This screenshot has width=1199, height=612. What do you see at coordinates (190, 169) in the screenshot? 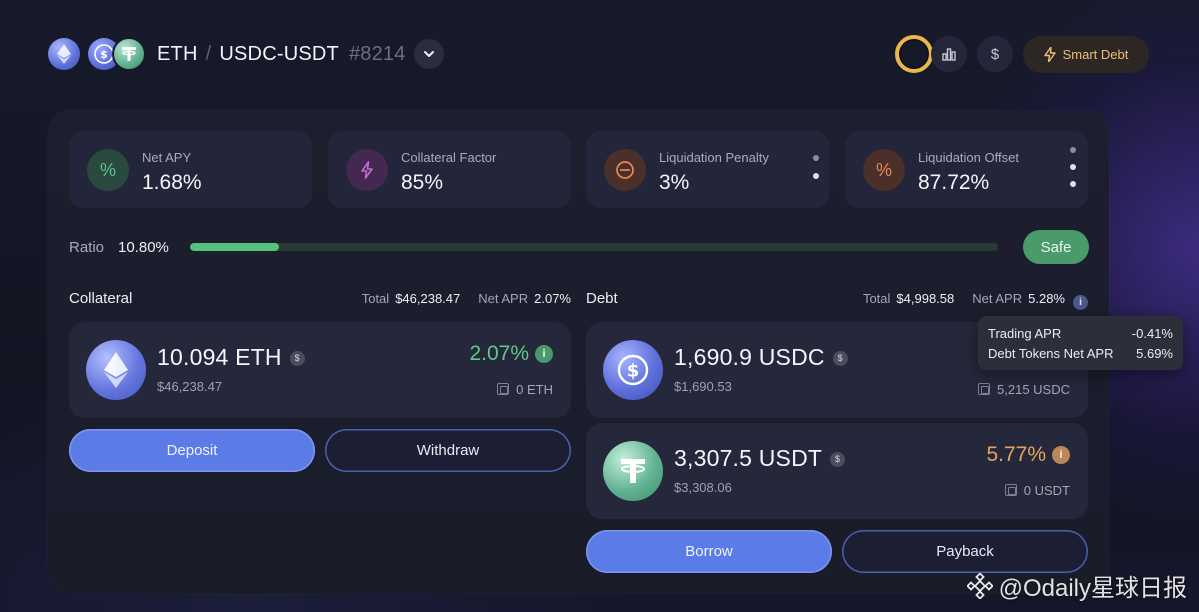
I see `stat-net-apy: % Net APY 1.68%` at bounding box center [190, 169].